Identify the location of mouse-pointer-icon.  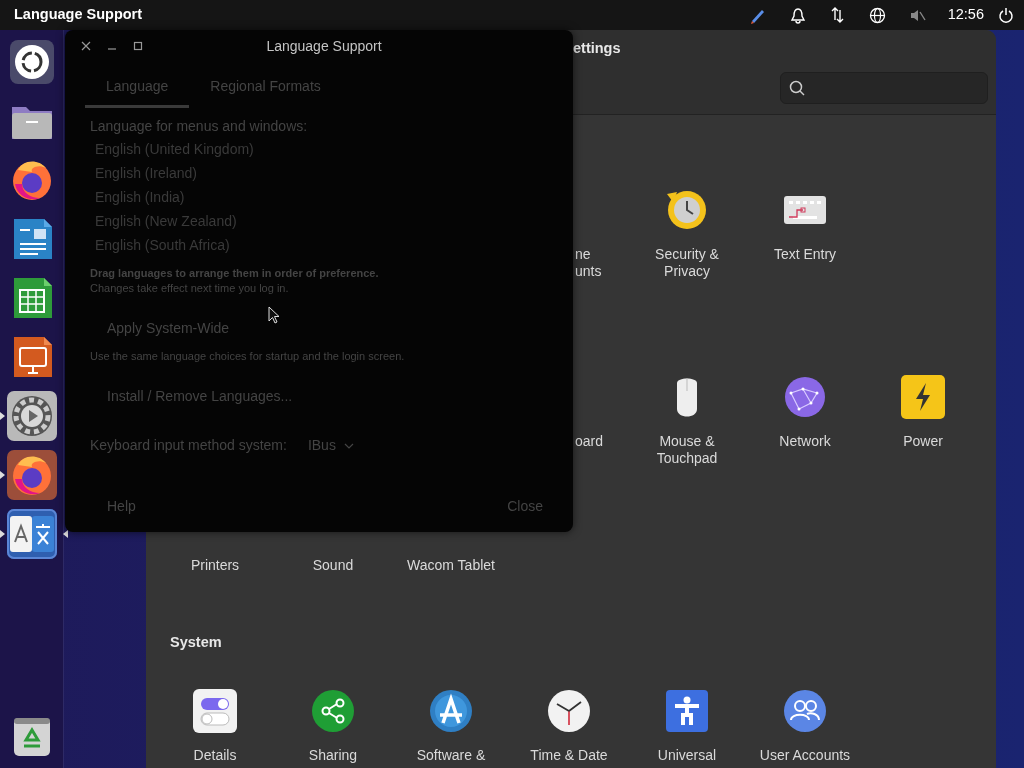
(274, 315).